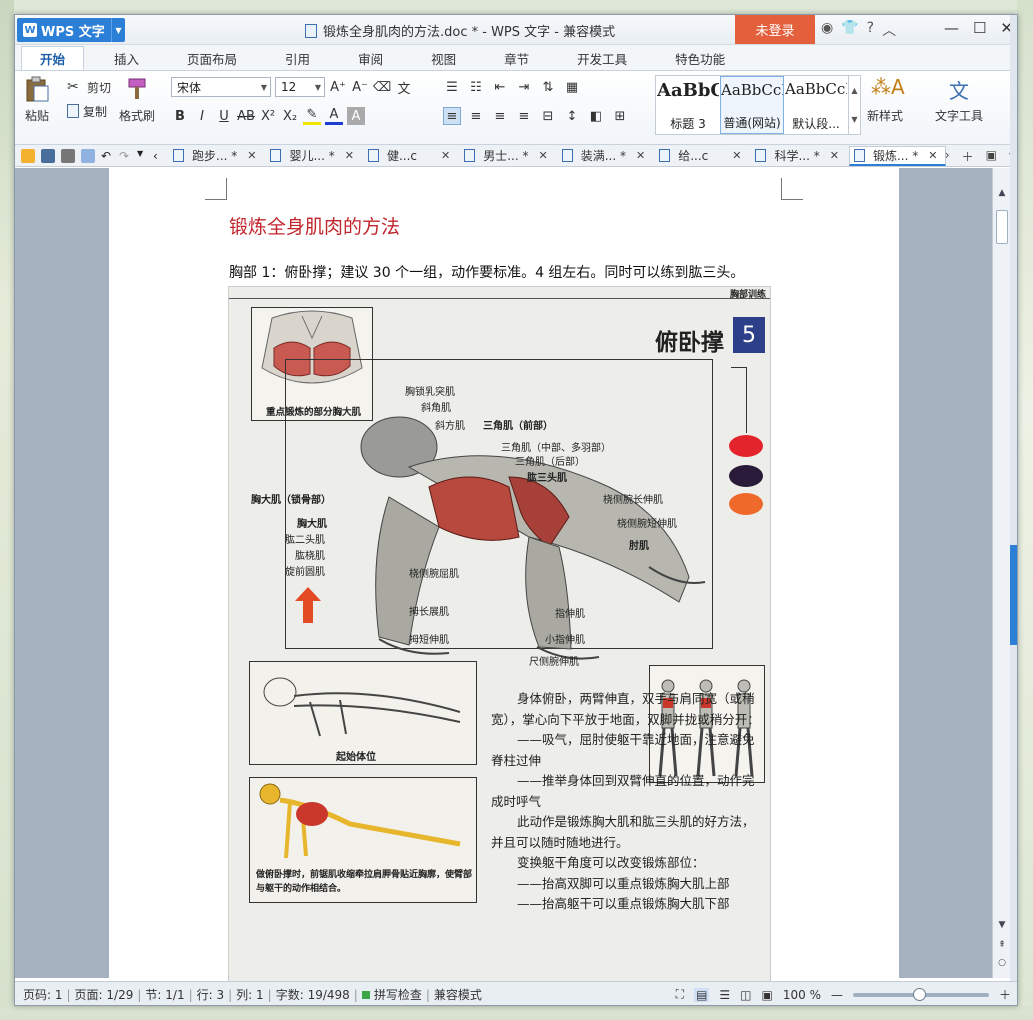  Describe the element at coordinates (89, 111) in the screenshot. I see `copy-button: 复制` at that location.